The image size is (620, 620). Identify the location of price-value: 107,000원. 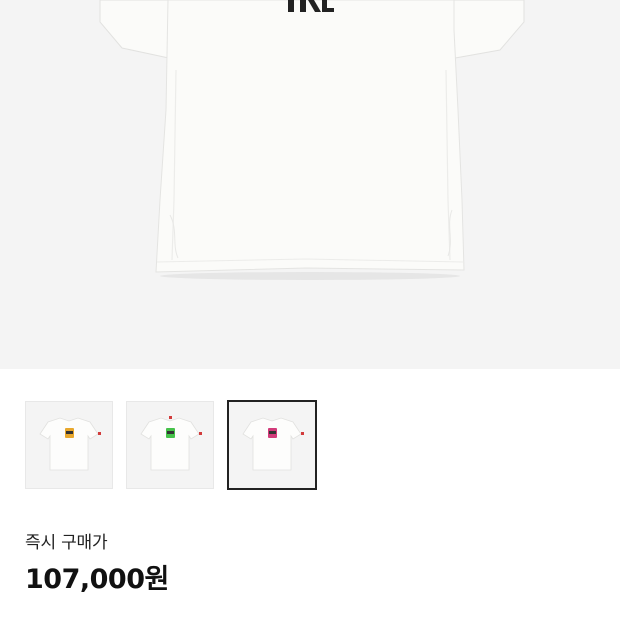
(97, 579).